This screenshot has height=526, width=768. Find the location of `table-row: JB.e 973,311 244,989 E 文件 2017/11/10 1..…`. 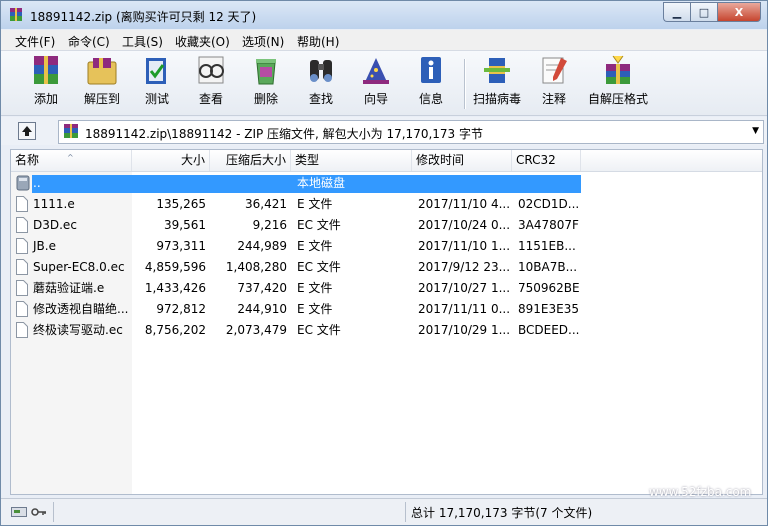

table-row: JB.e 973,311 244,989 E 文件 2017/11/10 1..… is located at coordinates (386, 246).